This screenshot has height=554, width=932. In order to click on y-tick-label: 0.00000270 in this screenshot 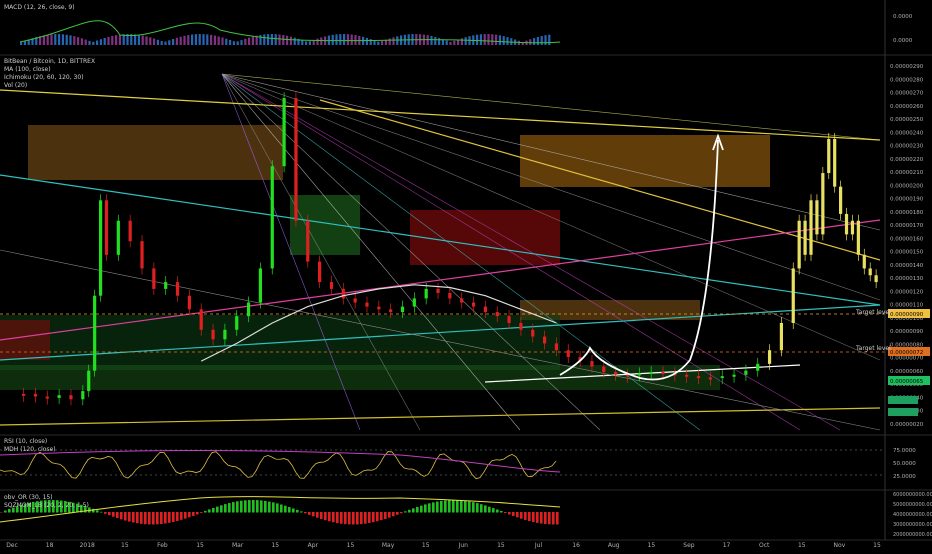, I will do `click(907, 94)`.